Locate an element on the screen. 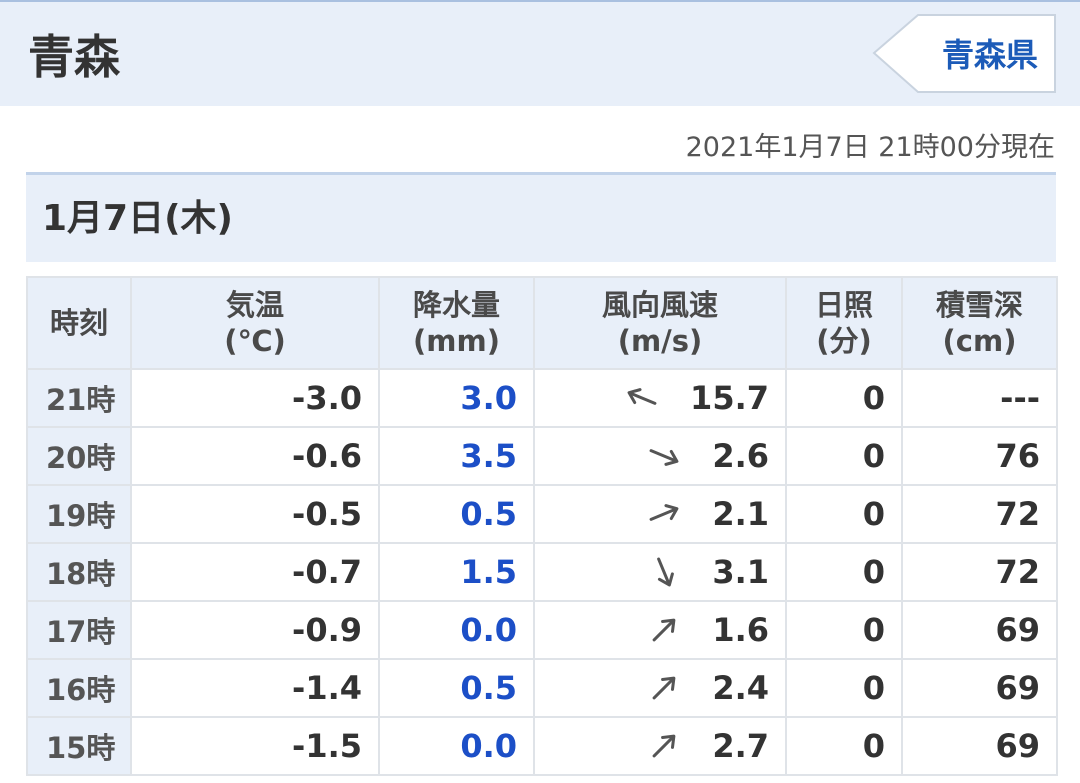  time-cell: 21時 is located at coordinates (79, 398).